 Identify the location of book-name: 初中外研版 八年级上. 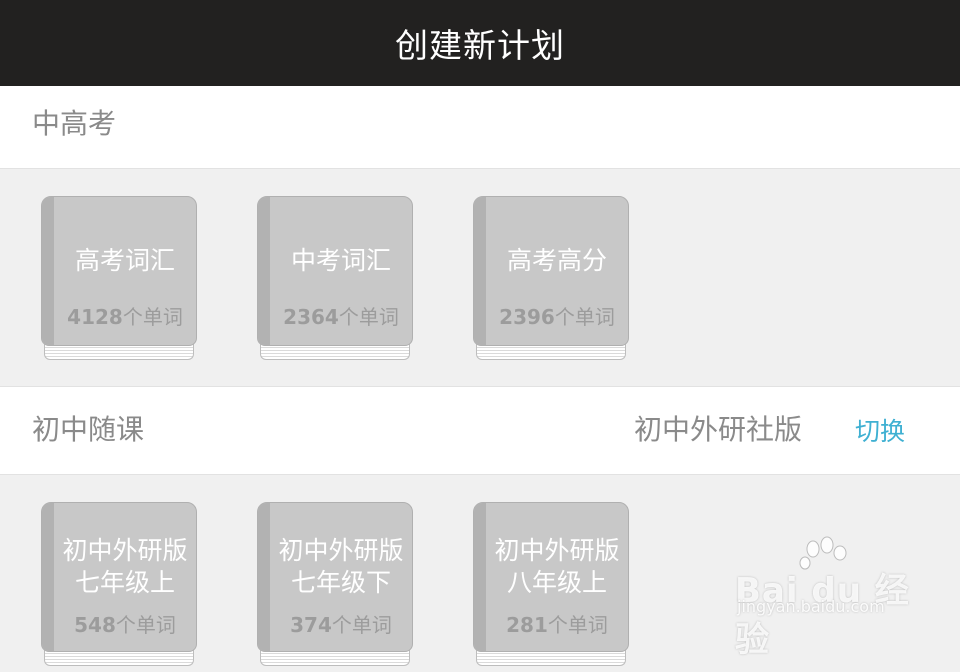
(557, 567).